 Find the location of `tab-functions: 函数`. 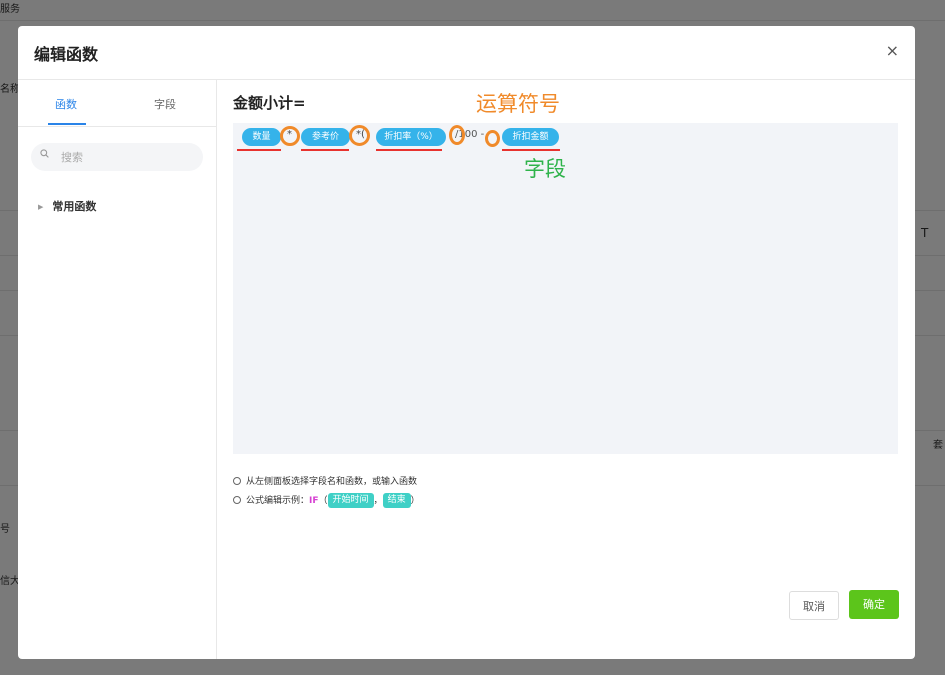

tab-functions: 函数 is located at coordinates (66, 104).